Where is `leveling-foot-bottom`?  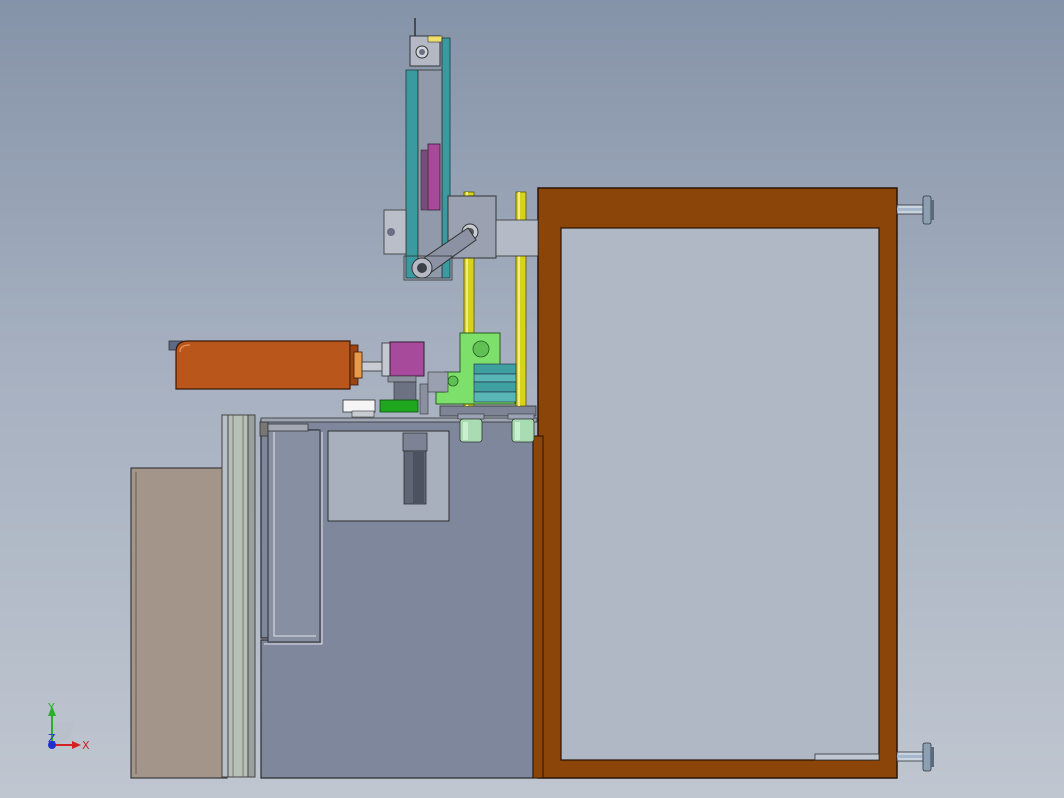
leveling-foot-bottom is located at coordinates (915, 757).